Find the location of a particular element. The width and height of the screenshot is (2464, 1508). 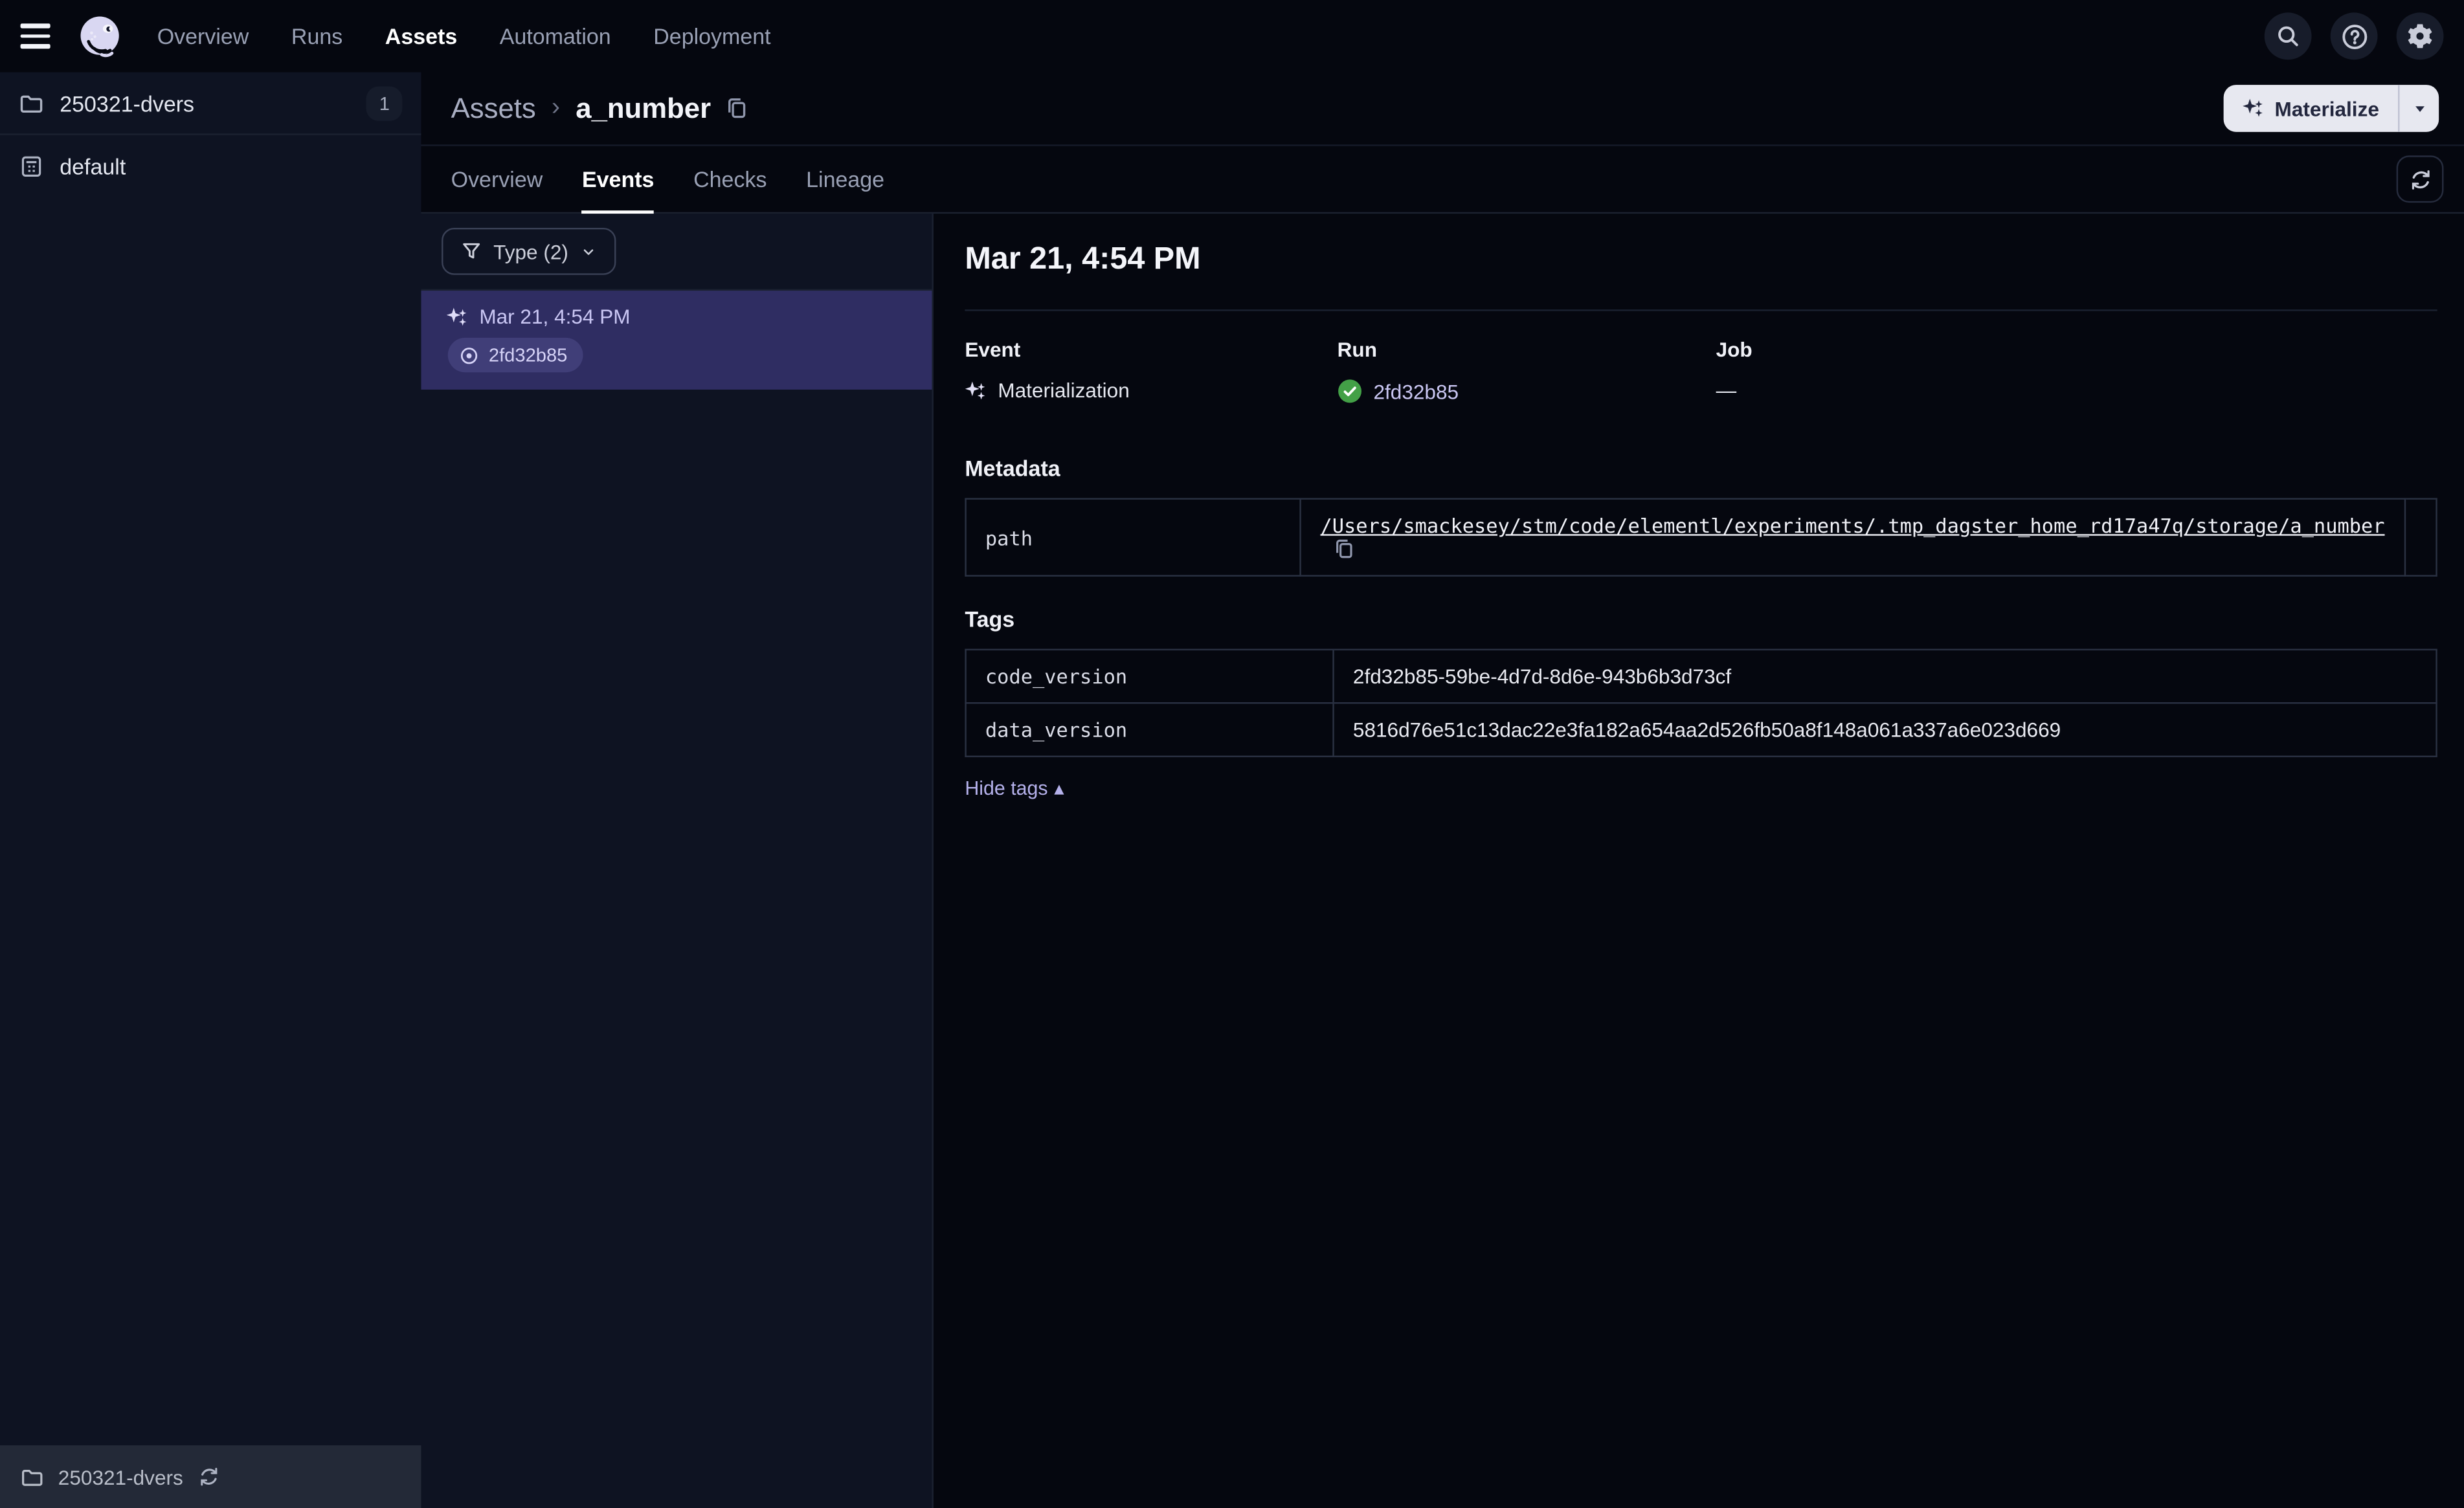

nav-link-deployment: Deployment is located at coordinates (711, 36).